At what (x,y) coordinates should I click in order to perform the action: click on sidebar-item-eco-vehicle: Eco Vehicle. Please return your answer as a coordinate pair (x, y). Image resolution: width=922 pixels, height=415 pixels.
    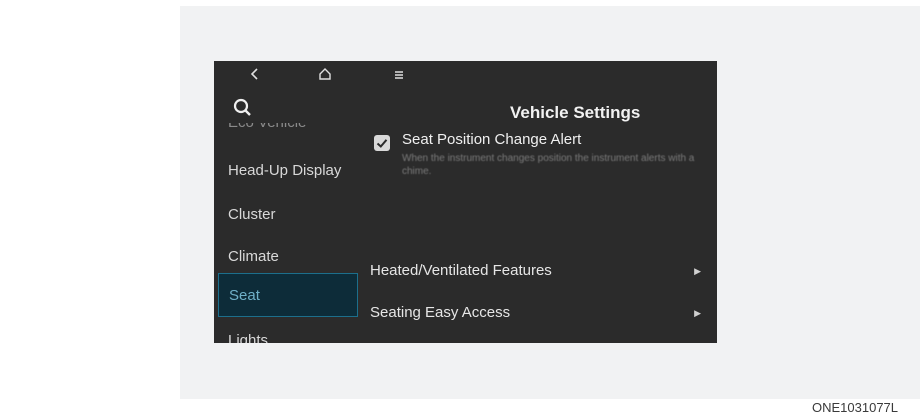
    Looking at the image, I should click on (288, 134).